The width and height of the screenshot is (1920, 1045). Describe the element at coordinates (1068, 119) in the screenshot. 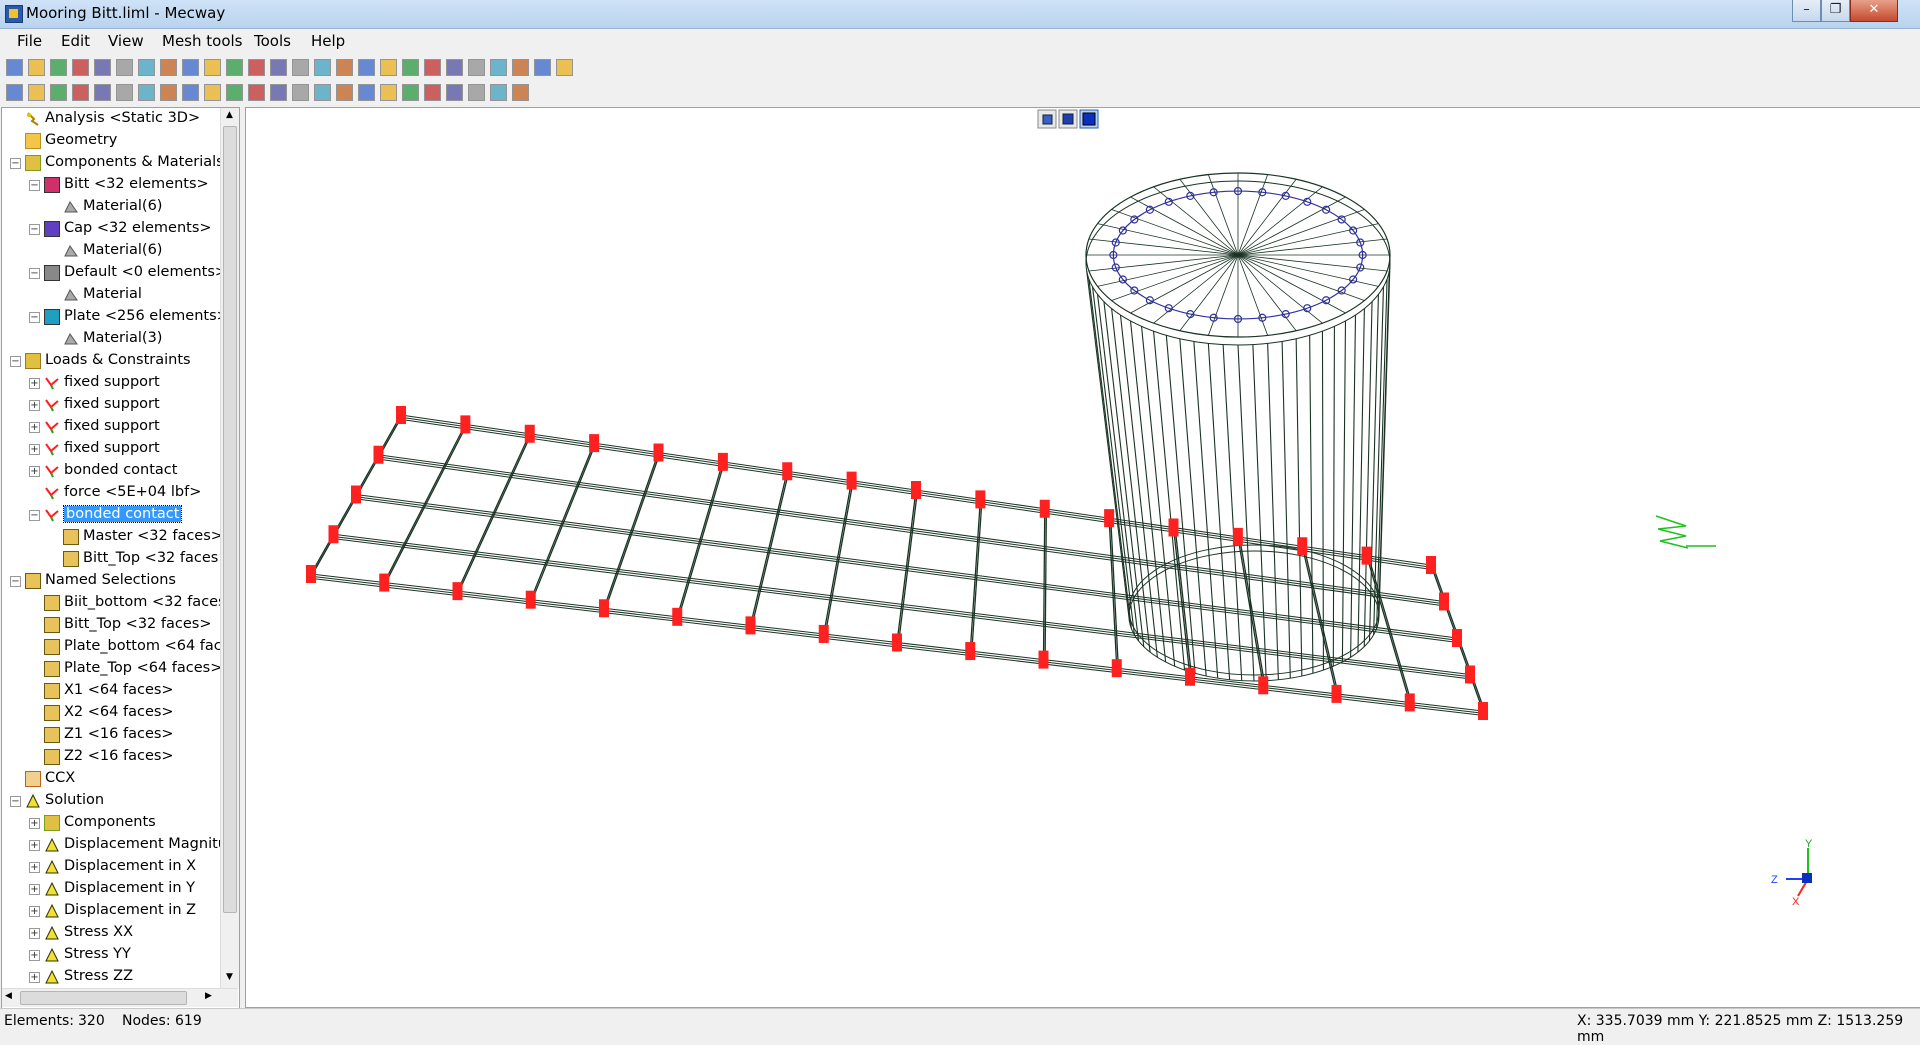

I see `view-orientation-buttons` at that location.